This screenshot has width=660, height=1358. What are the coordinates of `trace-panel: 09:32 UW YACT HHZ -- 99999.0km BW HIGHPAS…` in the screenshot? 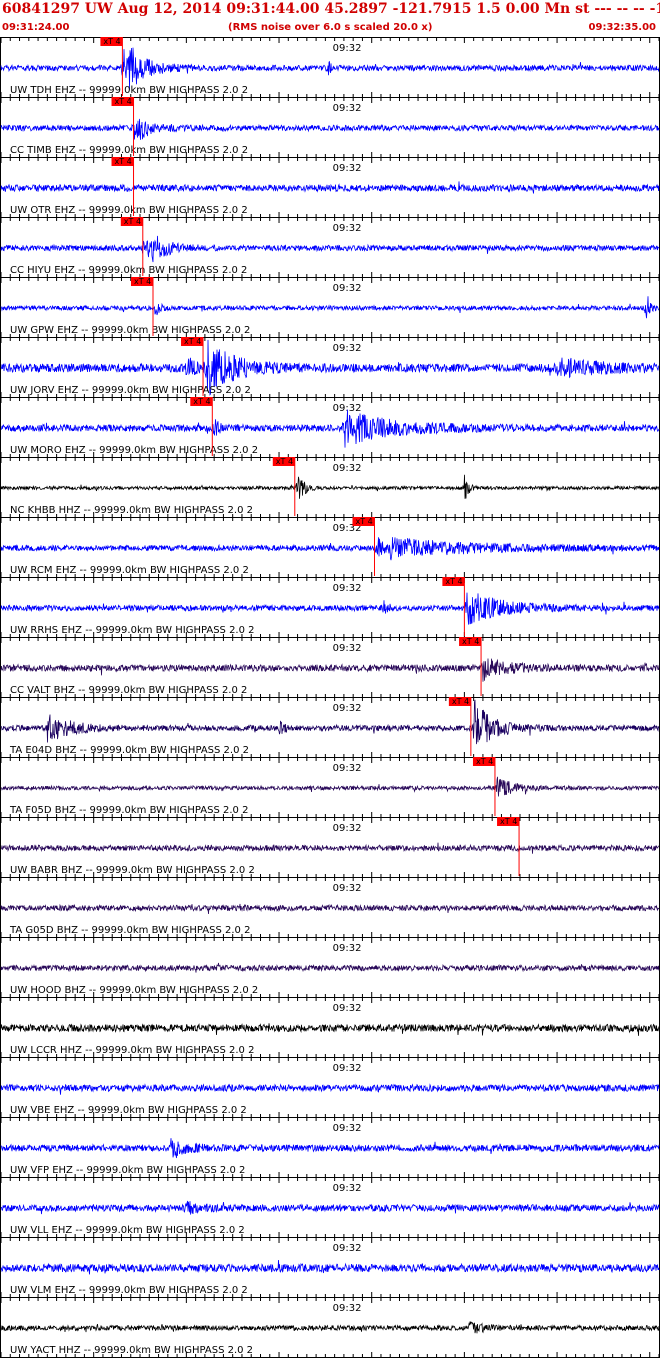 It's located at (330, 1327).